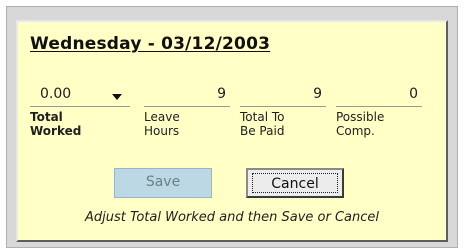  What do you see at coordinates (360, 124) in the screenshot?
I see `possible-comp-label: Possible Comp.` at bounding box center [360, 124].